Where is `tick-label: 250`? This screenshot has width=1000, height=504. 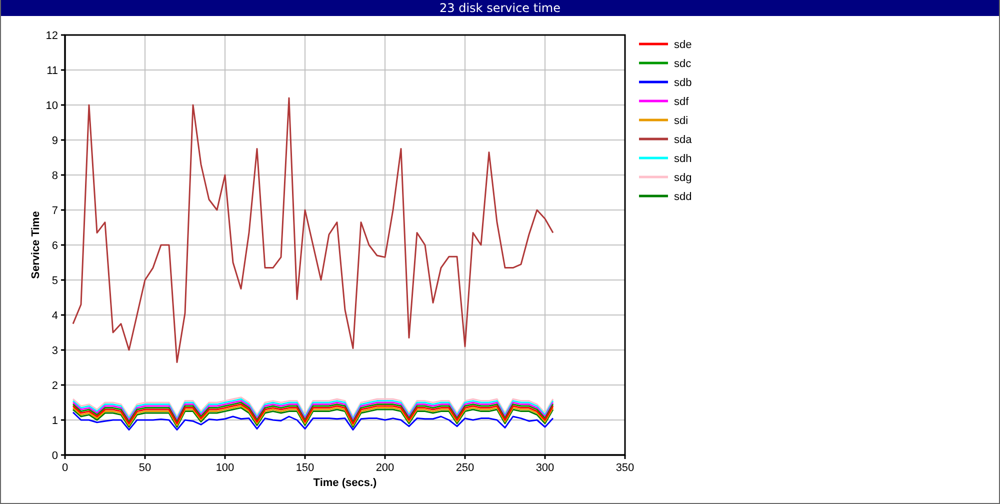 tick-label: 250 is located at coordinates (465, 468).